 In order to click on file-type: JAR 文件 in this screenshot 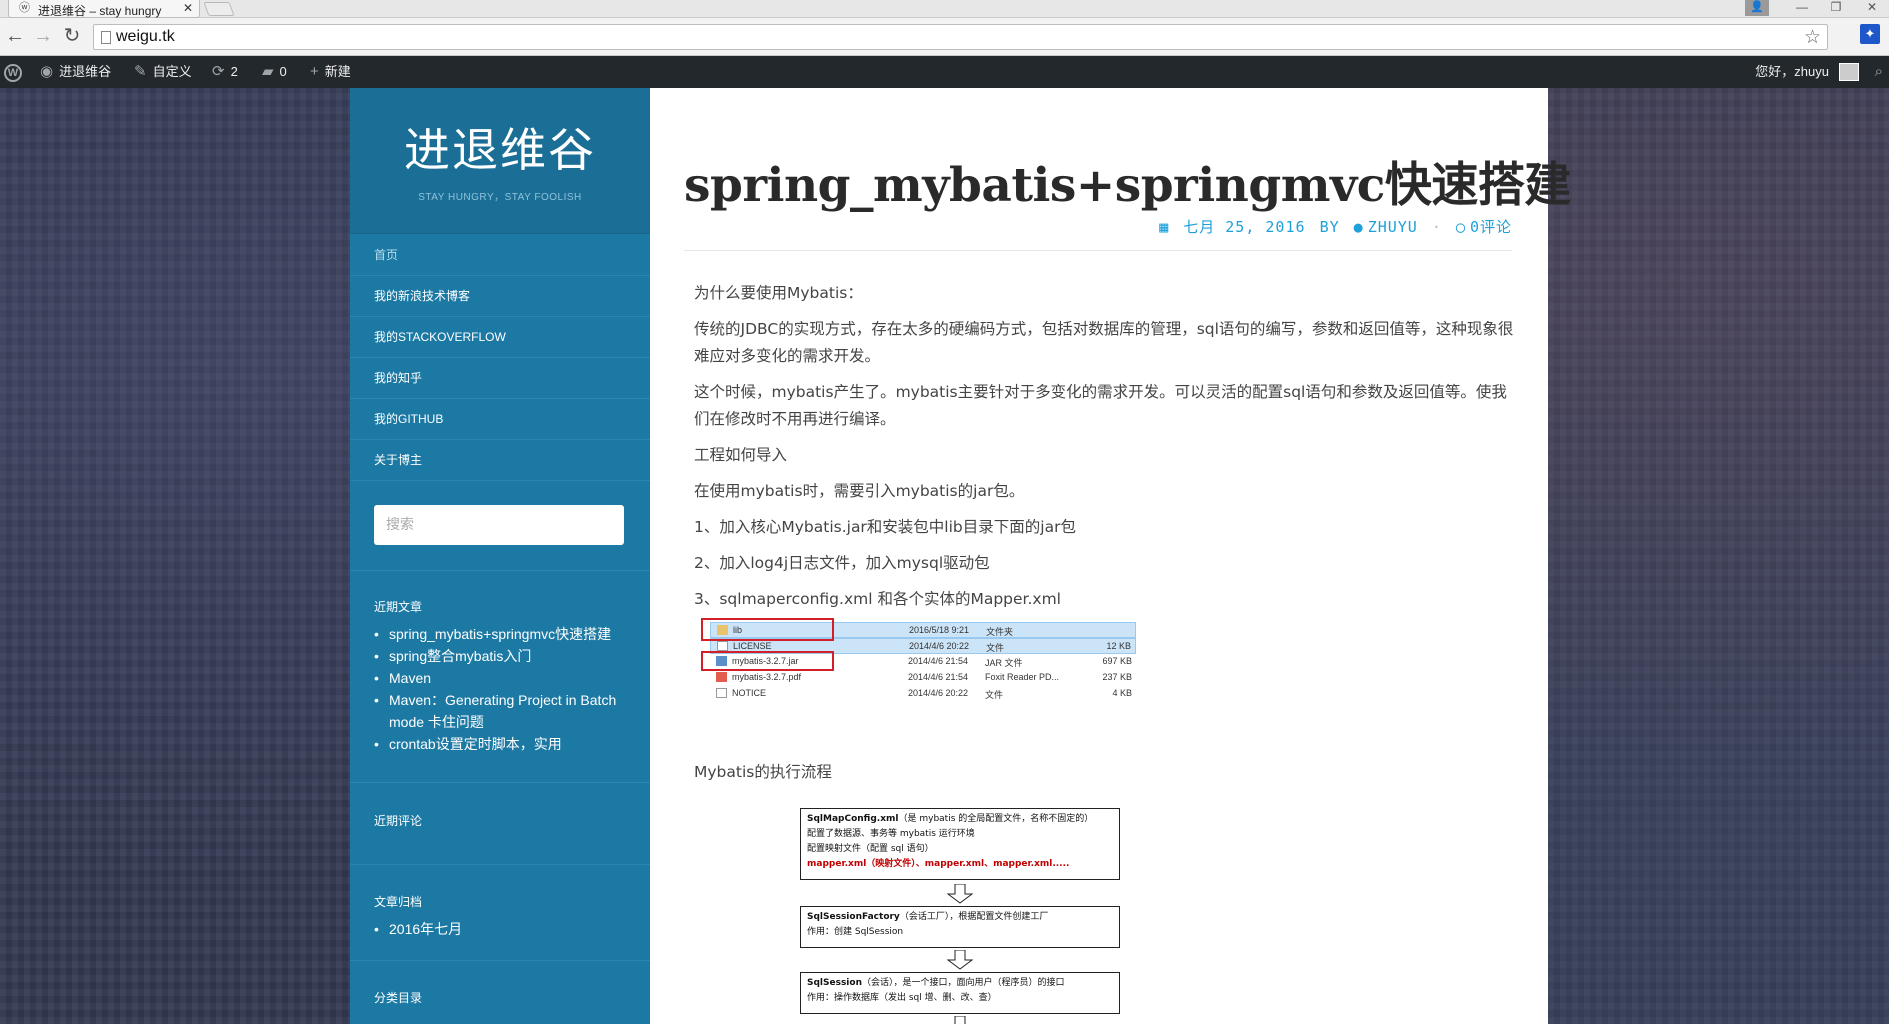, I will do `click(1004, 663)`.